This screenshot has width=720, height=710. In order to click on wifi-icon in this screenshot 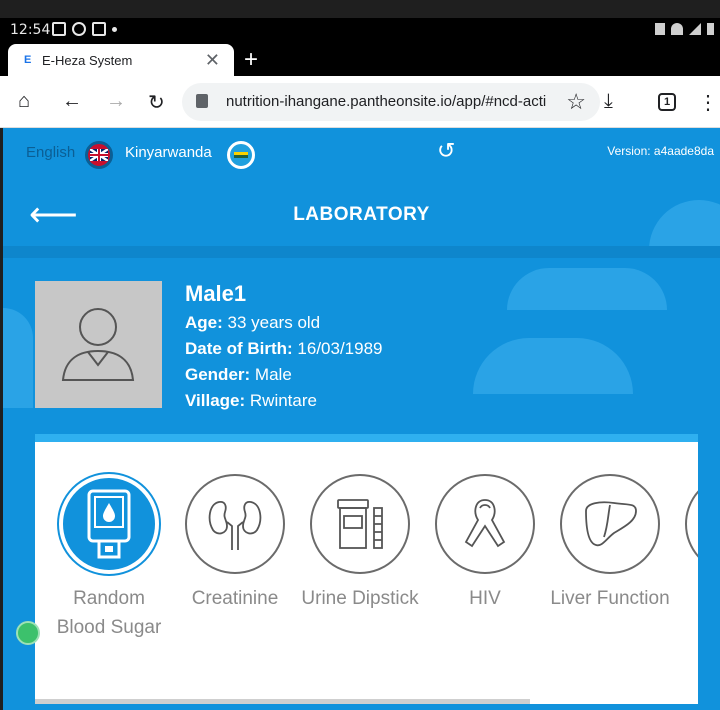, I will do `click(677, 29)`.